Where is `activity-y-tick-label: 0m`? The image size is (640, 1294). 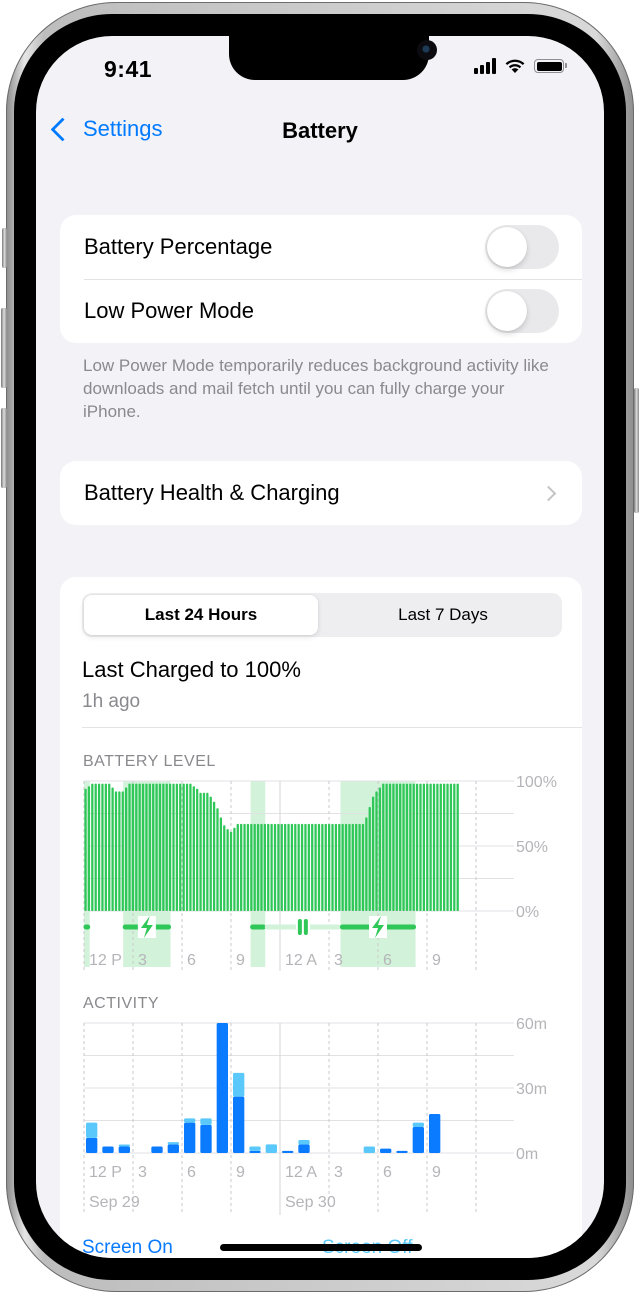 activity-y-tick-label: 0m is located at coordinates (527, 1154).